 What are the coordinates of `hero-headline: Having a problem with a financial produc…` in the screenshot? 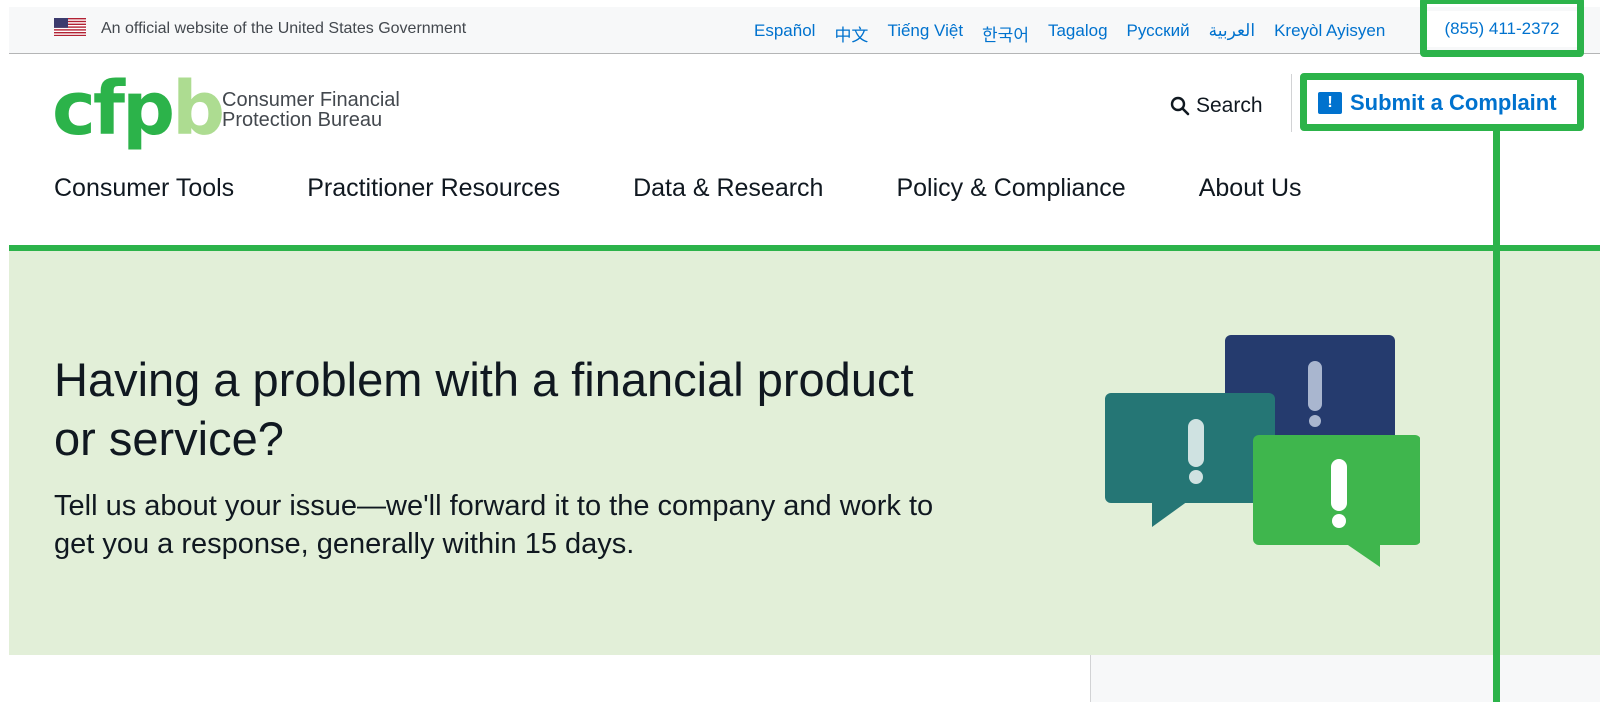 It's located at (484, 409).